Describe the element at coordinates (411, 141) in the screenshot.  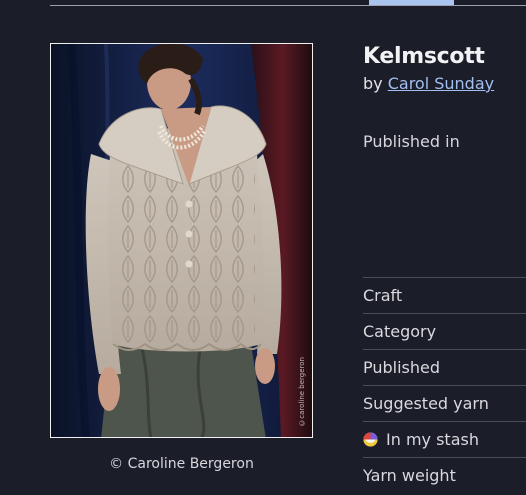
I see `published-in-label: Published in` at that location.